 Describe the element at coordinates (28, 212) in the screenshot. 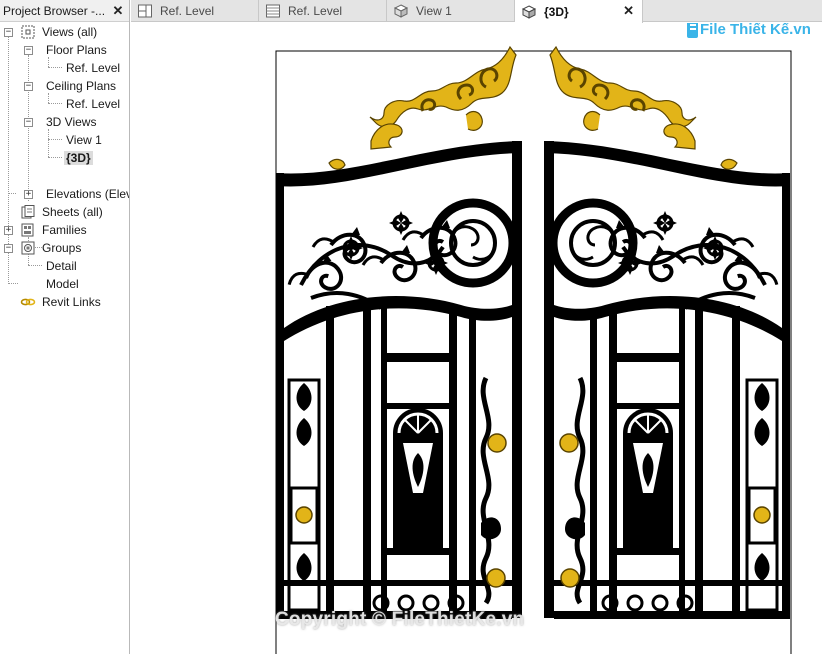

I see `sheets-icon` at that location.